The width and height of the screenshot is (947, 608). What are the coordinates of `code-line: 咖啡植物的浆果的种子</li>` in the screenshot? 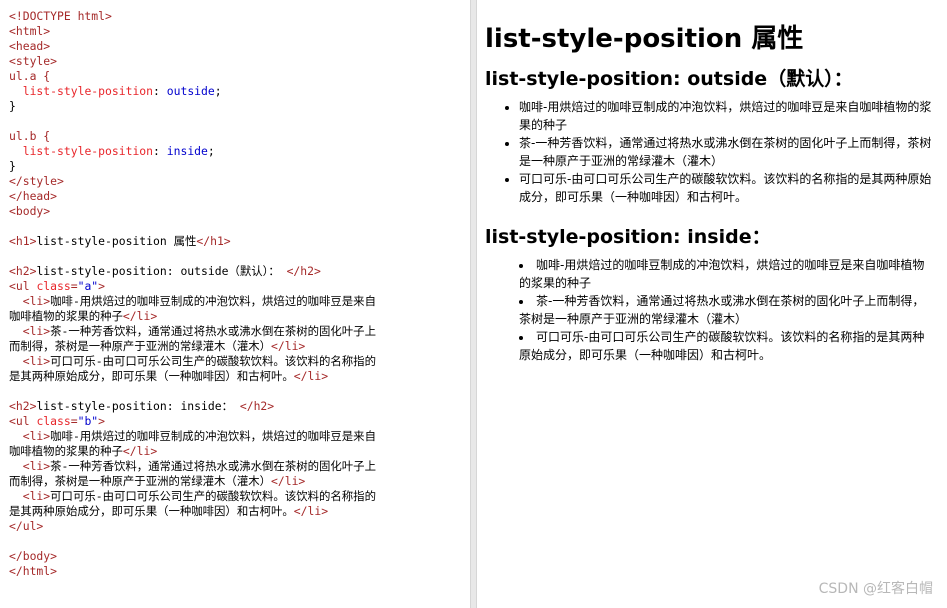 It's located at (83, 316).